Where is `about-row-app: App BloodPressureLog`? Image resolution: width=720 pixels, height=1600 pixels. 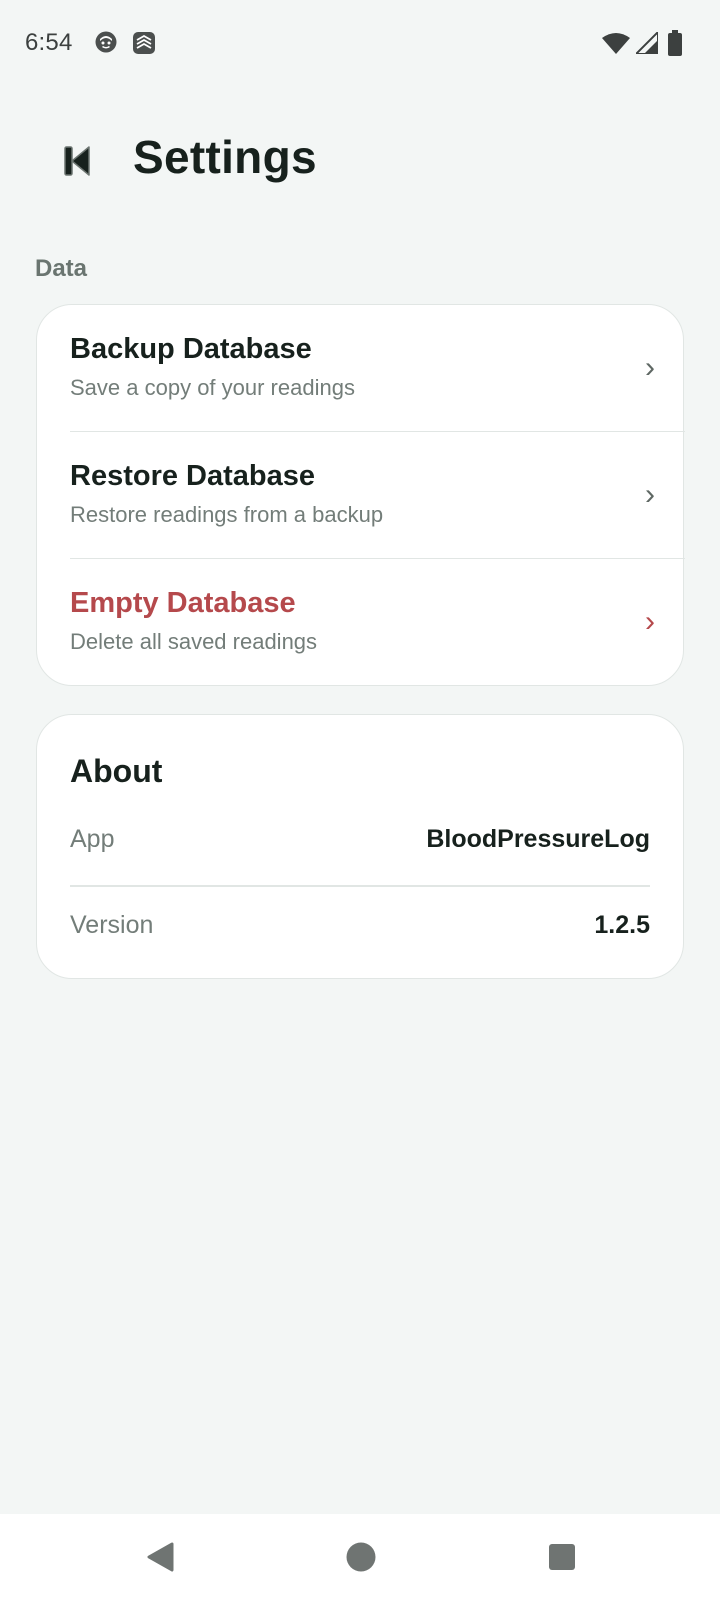 about-row-app: App BloodPressureLog is located at coordinates (360, 845).